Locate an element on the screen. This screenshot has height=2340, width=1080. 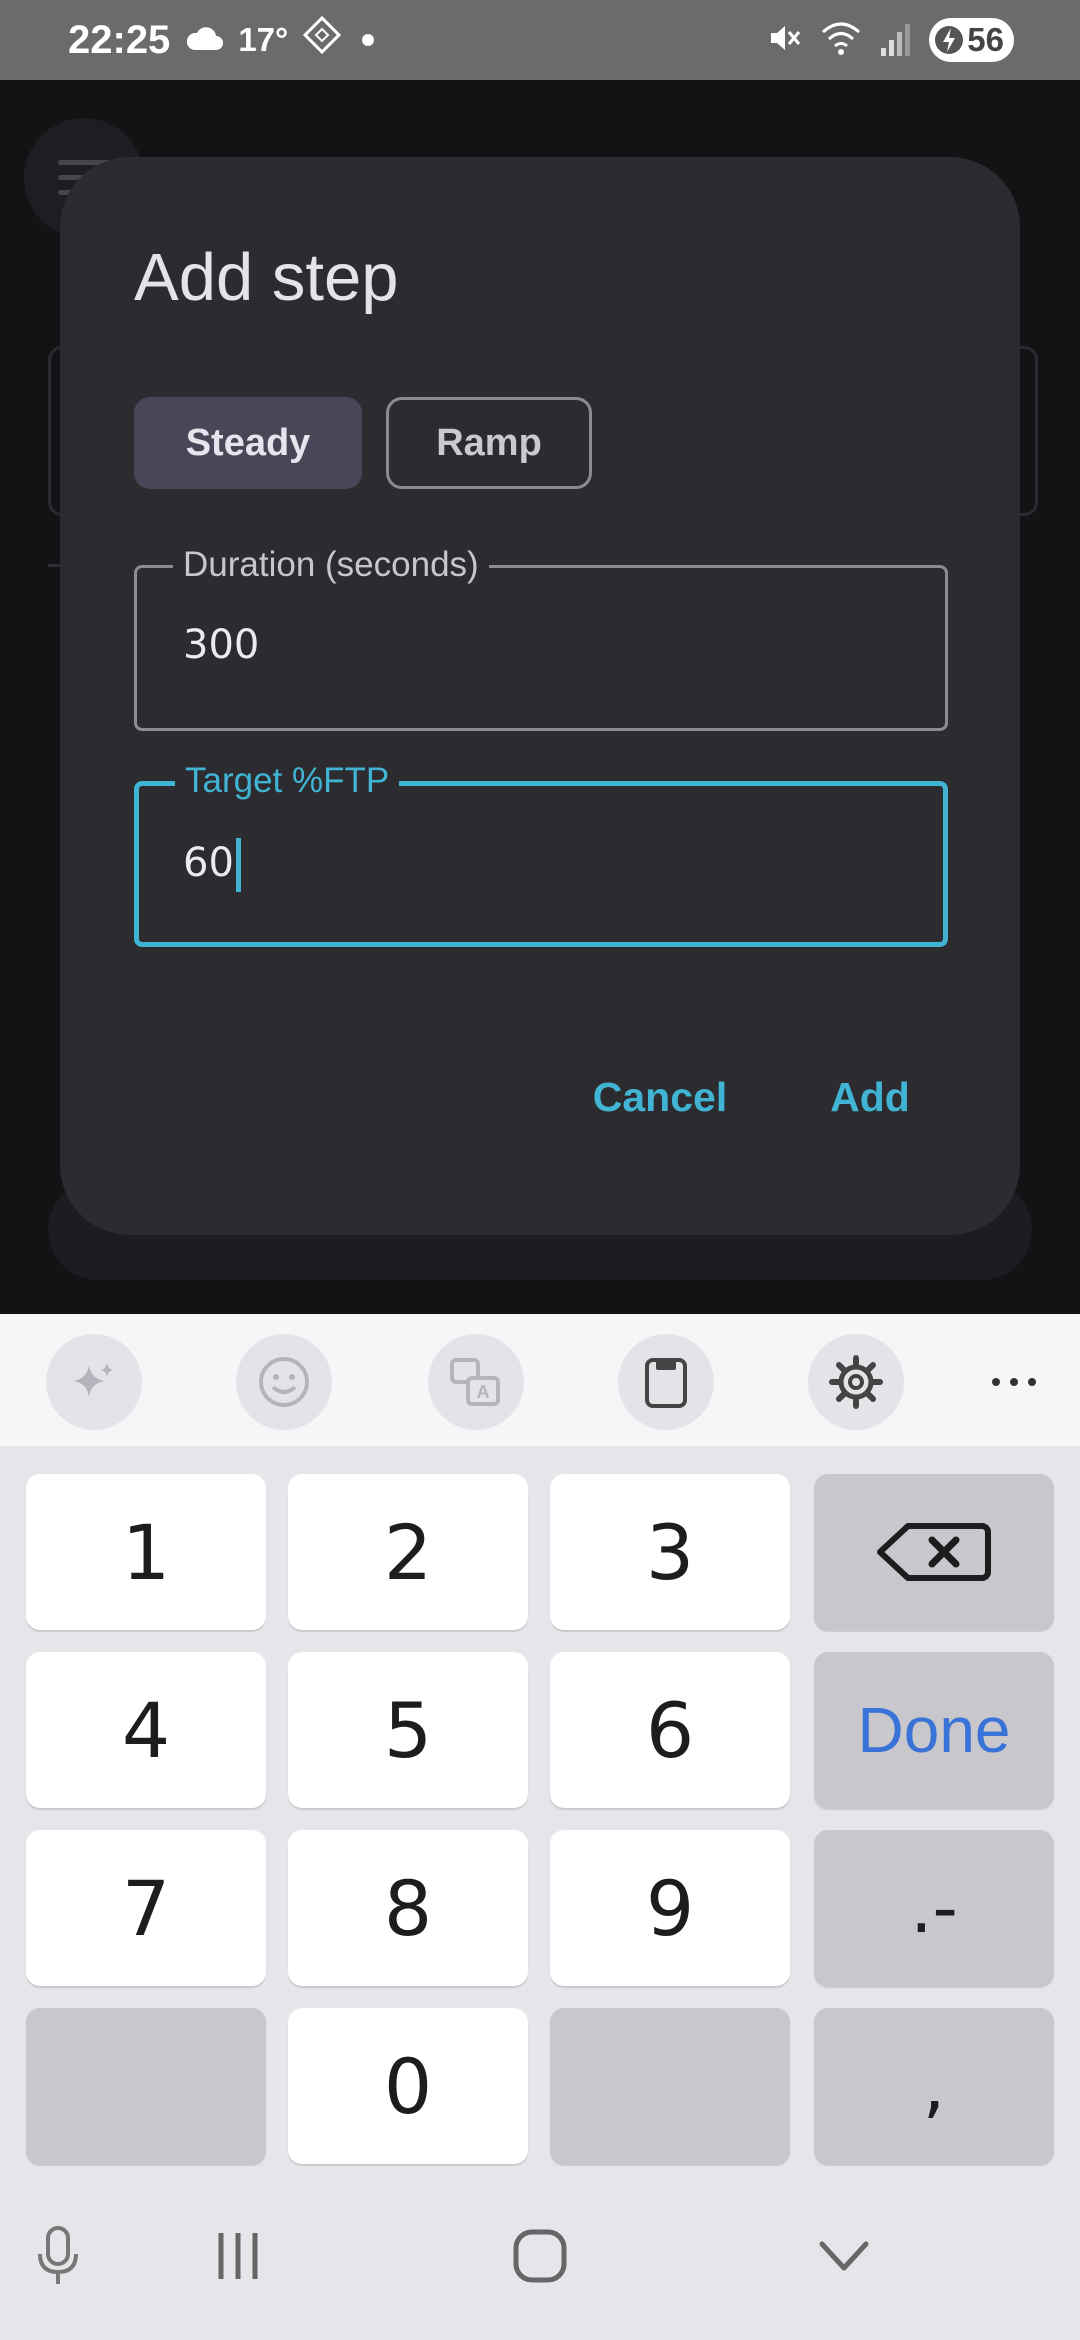
chevron-down-icon is located at coordinates (844, 2256).